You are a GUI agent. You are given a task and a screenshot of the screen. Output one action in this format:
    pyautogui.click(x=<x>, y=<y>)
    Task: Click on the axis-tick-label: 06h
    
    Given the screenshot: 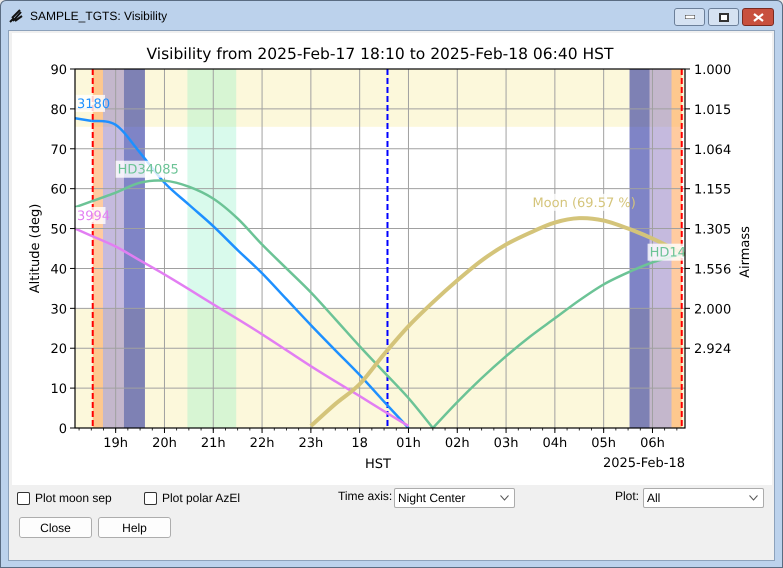 What is the action you would take?
    pyautogui.click(x=652, y=443)
    